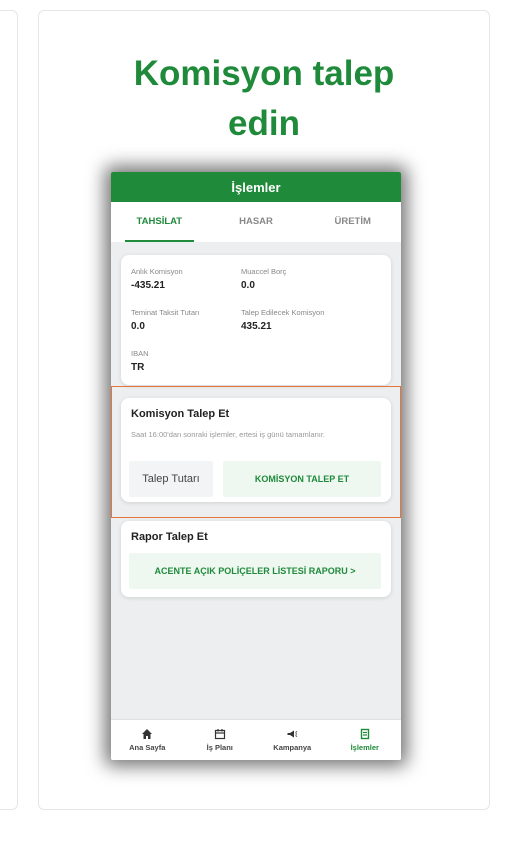 This screenshot has height=855, width=527. What do you see at coordinates (147, 740) in the screenshot?
I see `nav-ana-sayfa: Ana Sayfa` at bounding box center [147, 740].